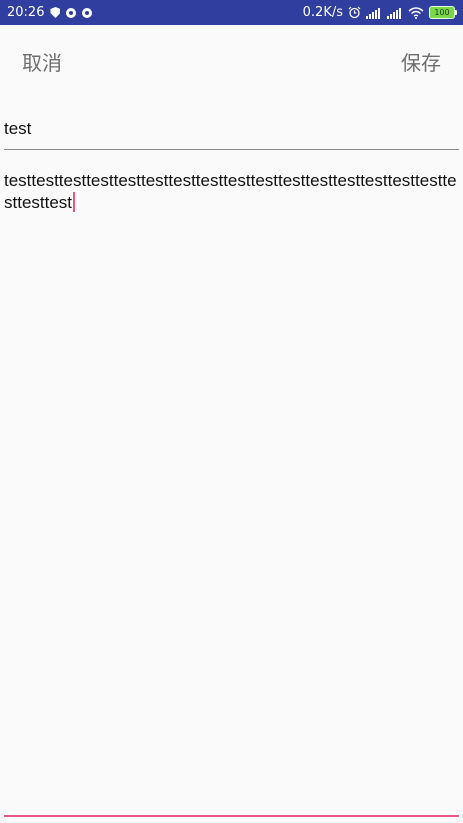  I want to click on battery-level: 100, so click(442, 12).